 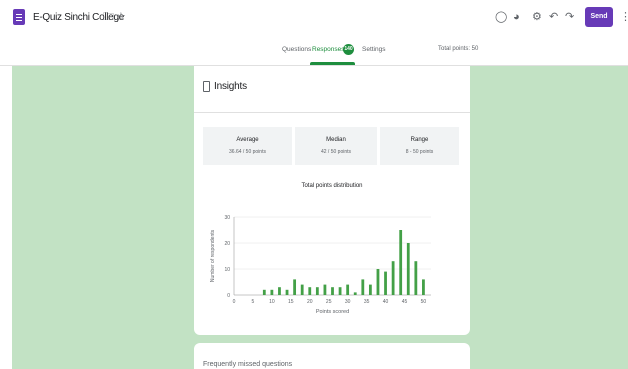 I want to click on average-value: 36.64 / 50 points, so click(x=247, y=152).